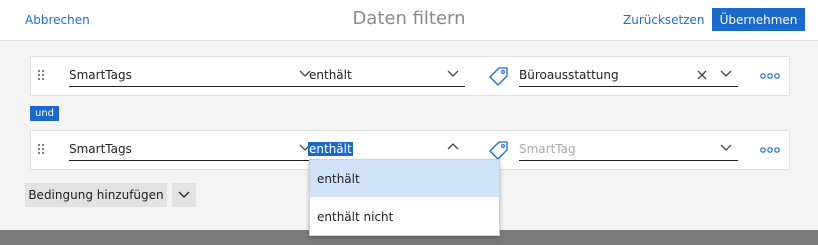 Image resolution: width=818 pixels, height=245 pixels. What do you see at coordinates (628, 150) in the screenshot?
I see `value-select-2: SmartTag` at bounding box center [628, 150].